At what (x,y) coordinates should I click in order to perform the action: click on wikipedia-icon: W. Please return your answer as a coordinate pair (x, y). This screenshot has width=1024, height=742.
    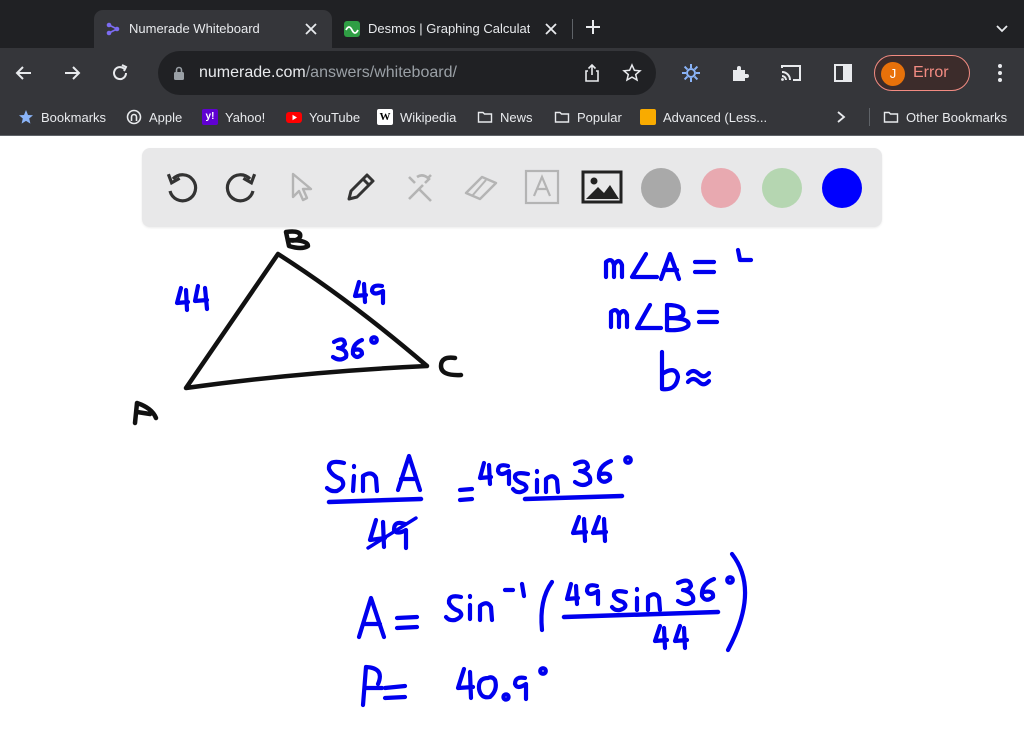
    Looking at the image, I should click on (385, 117).